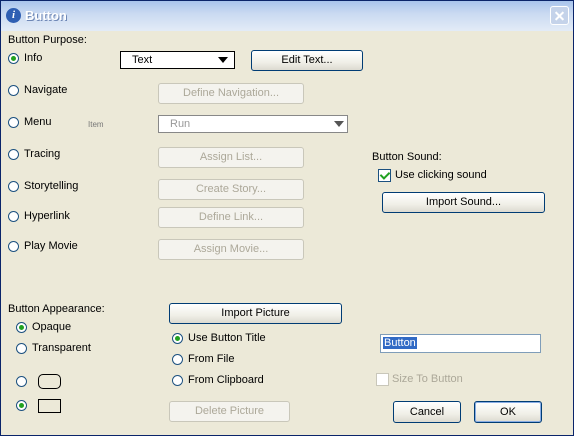 The width and height of the screenshot is (574, 436). Describe the element at coordinates (46, 15) in the screenshot. I see `window-title: Button` at that location.